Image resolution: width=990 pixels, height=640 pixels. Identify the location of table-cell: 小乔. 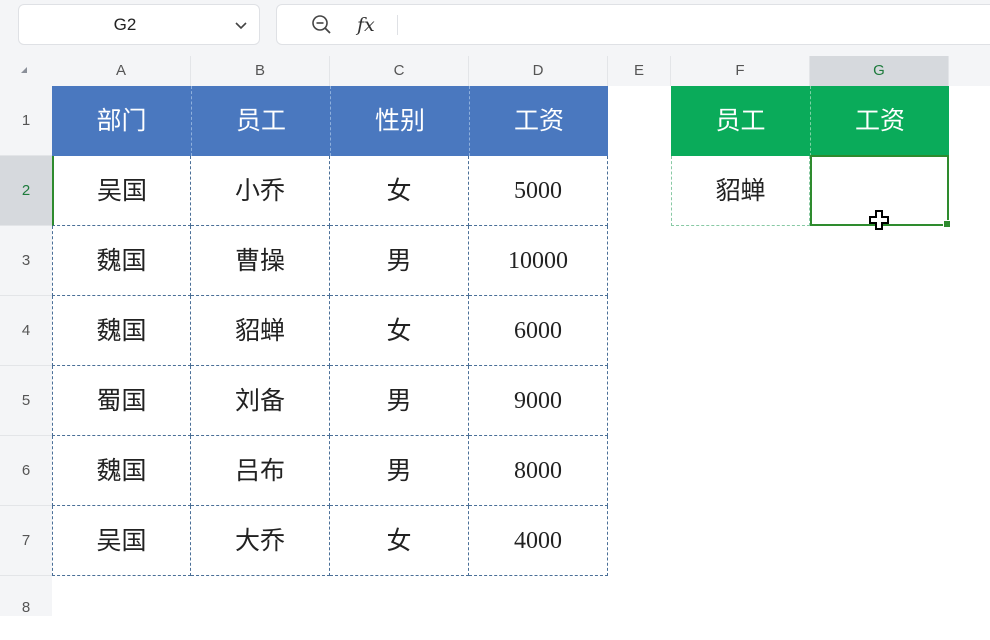
(260, 191).